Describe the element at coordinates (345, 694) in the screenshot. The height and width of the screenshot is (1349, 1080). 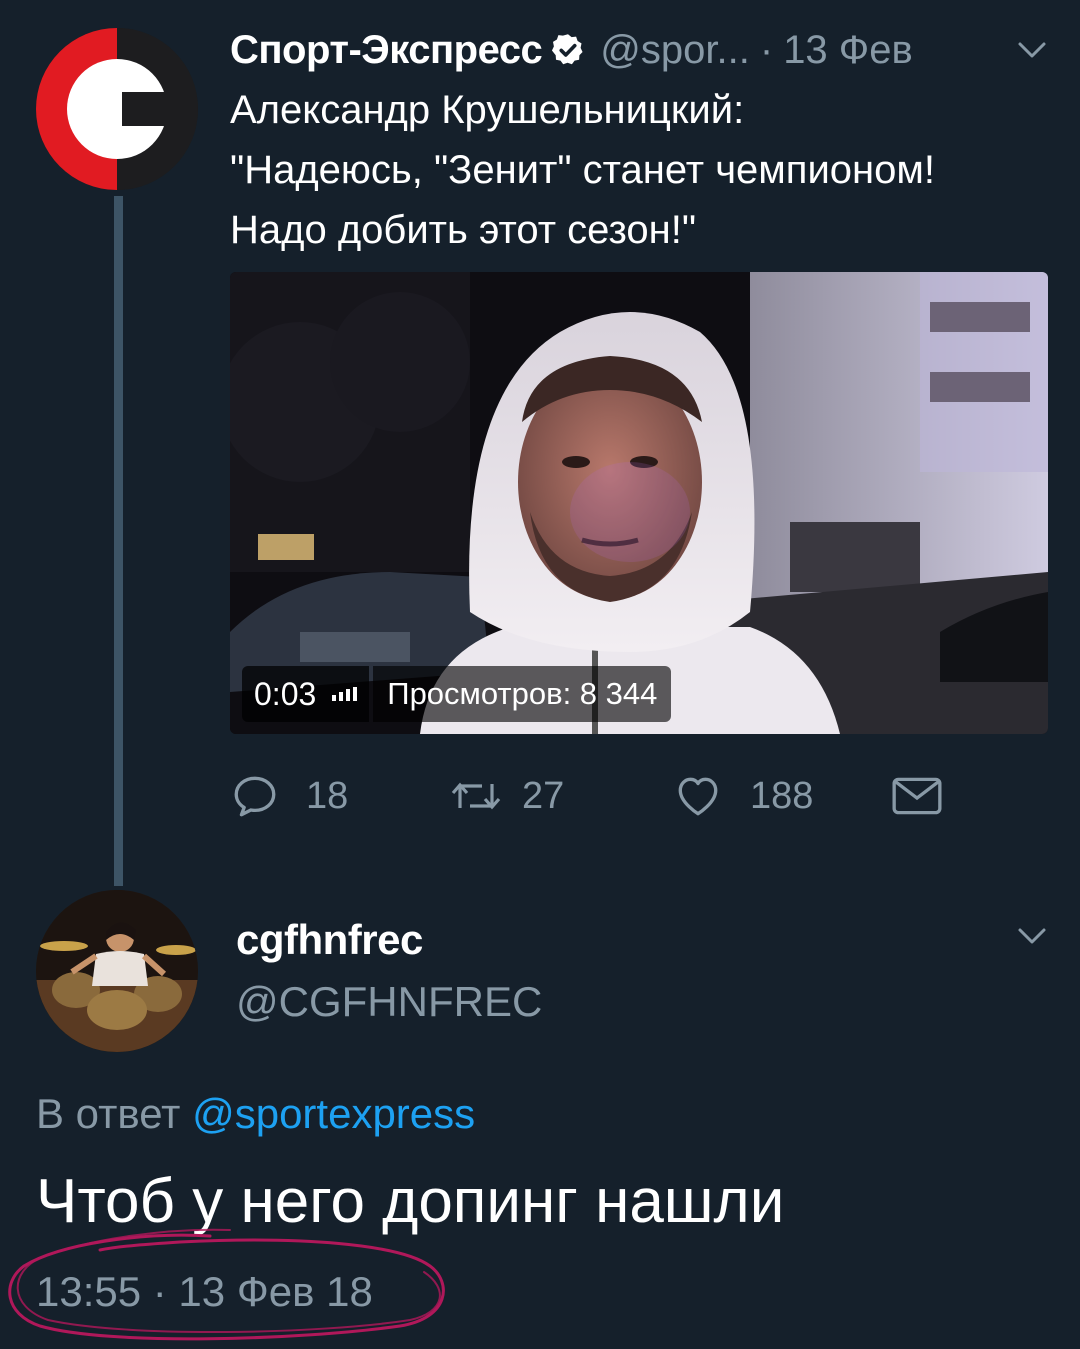
I see `volume-bars-icon` at that location.